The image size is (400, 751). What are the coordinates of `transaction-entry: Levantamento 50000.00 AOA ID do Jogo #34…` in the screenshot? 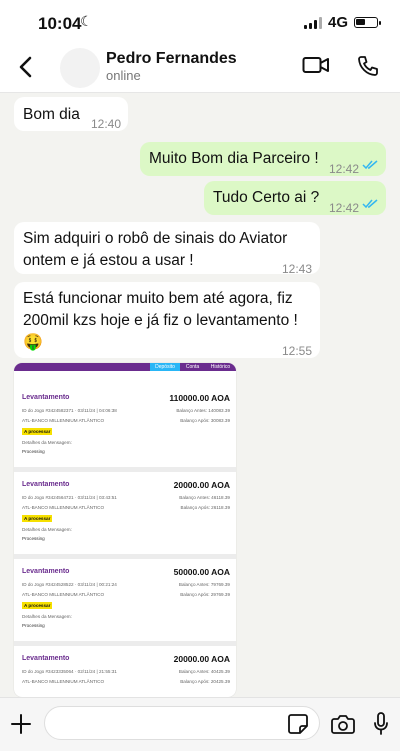 It's located at (126, 609).